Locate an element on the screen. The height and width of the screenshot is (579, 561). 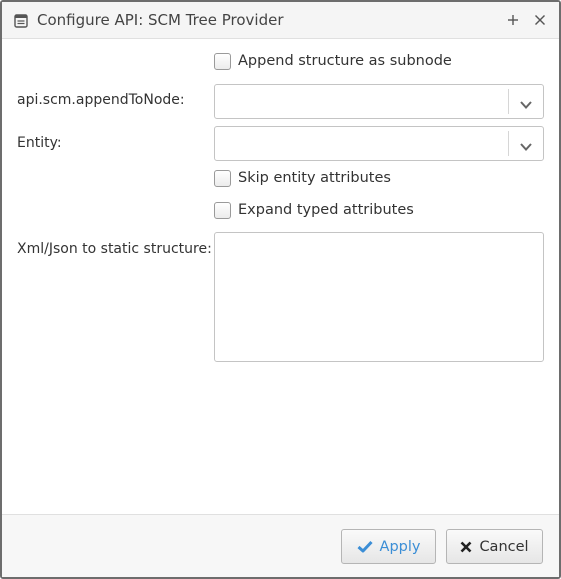
append-structure-checkbox-row: Append structure as subnode is located at coordinates (333, 61).